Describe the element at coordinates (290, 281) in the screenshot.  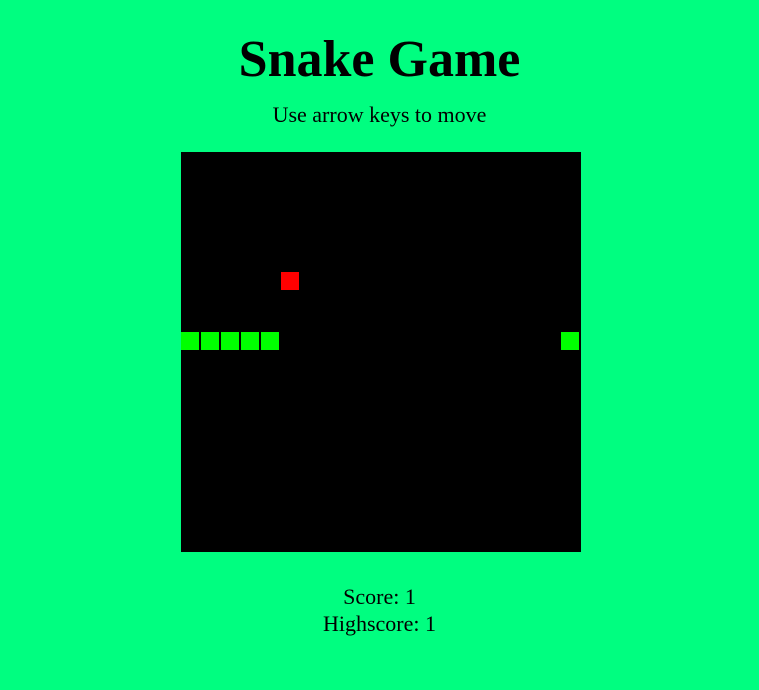
I see `food-item` at that location.